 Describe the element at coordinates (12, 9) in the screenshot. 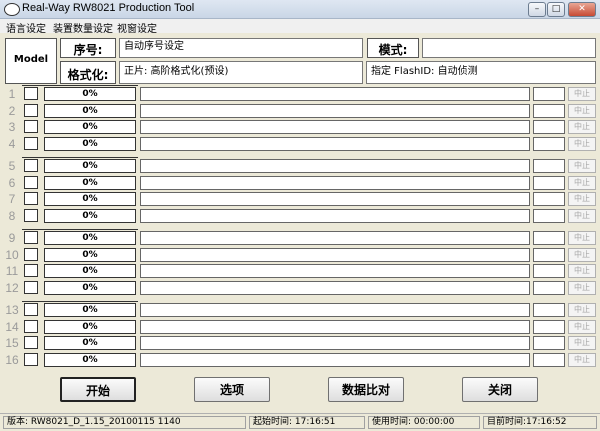

I see `app-icon` at that location.